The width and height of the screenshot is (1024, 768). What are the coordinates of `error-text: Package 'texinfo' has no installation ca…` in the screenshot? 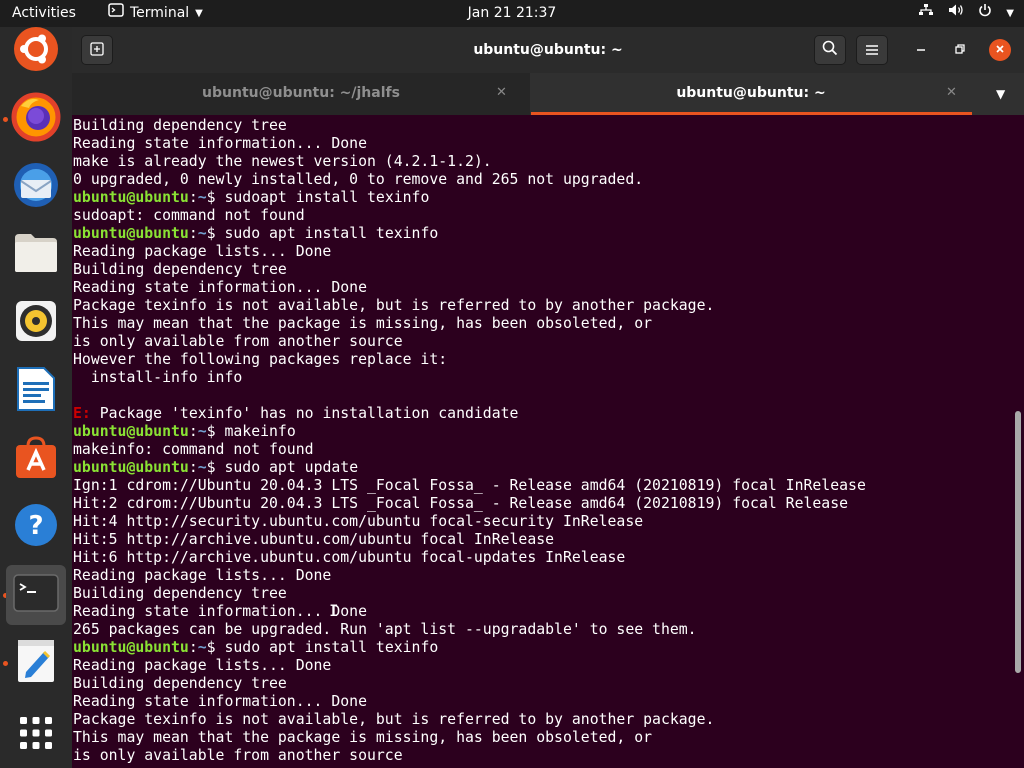 It's located at (304, 413).